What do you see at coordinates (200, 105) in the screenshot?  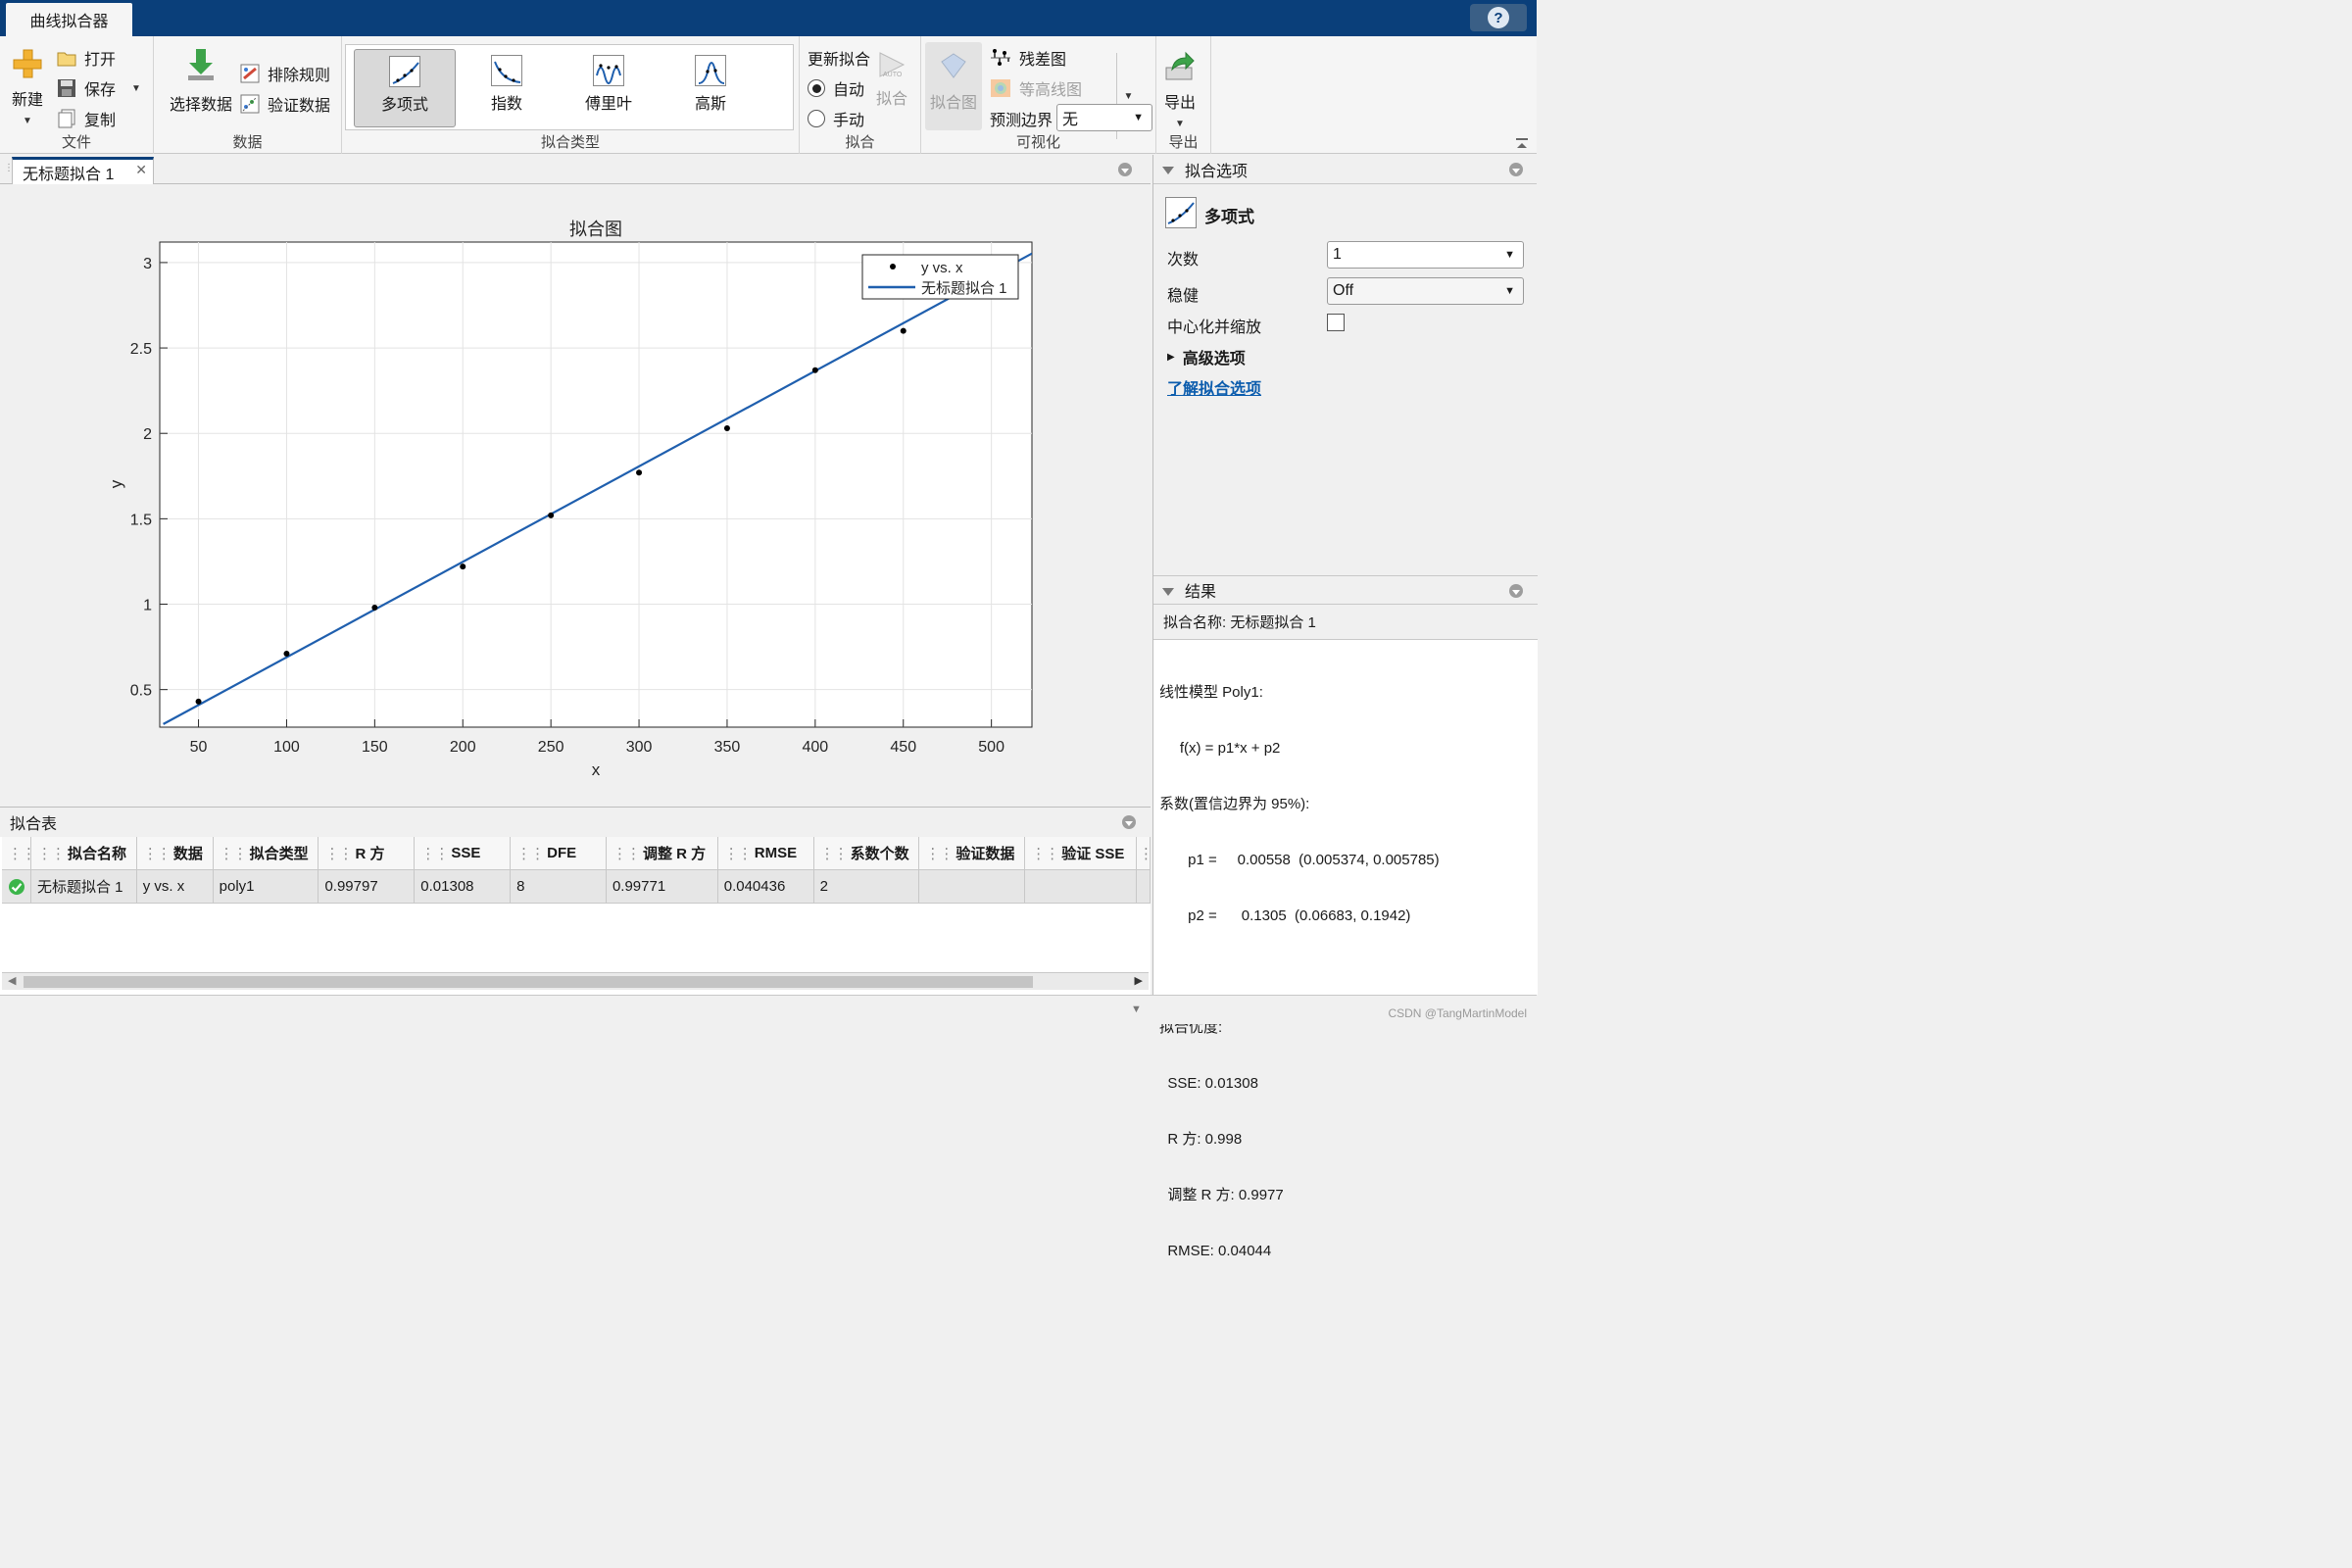 I see `select-data-label: 选择数据` at bounding box center [200, 105].